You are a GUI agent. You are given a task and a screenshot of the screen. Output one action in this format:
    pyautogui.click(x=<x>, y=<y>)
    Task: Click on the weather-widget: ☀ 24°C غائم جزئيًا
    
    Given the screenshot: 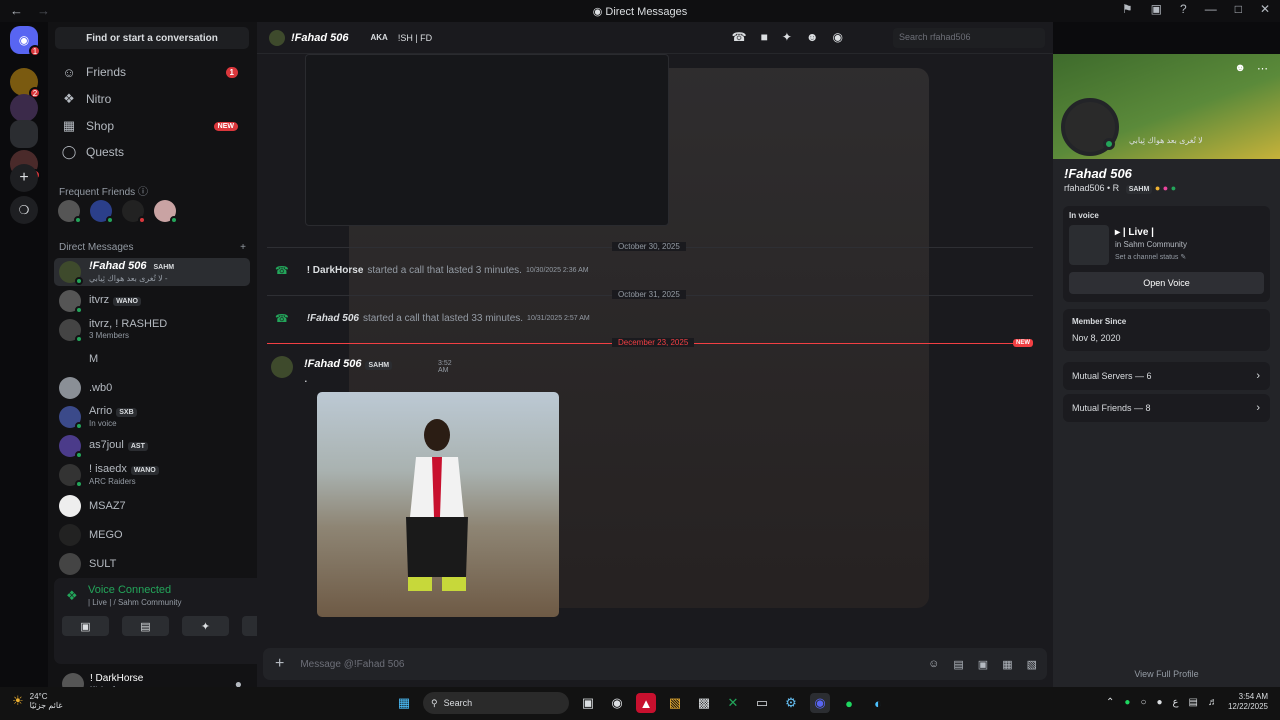 What is the action you would take?
    pyautogui.click(x=37, y=701)
    